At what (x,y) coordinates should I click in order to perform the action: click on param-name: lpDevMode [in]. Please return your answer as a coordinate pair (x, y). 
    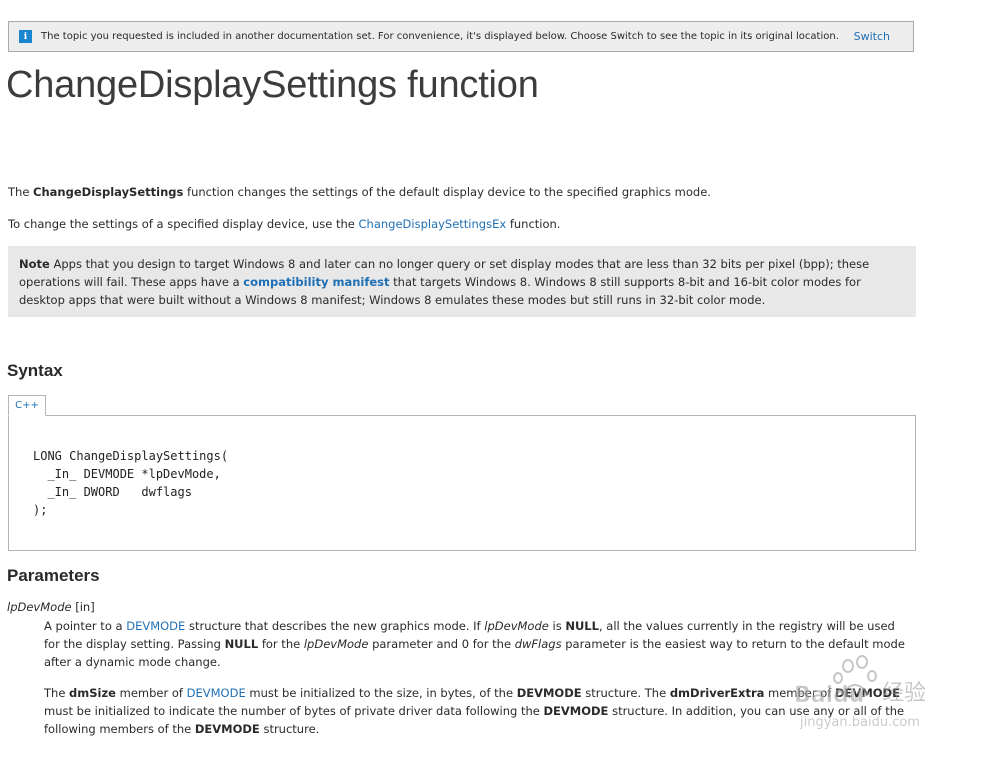
    Looking at the image, I should click on (51, 607).